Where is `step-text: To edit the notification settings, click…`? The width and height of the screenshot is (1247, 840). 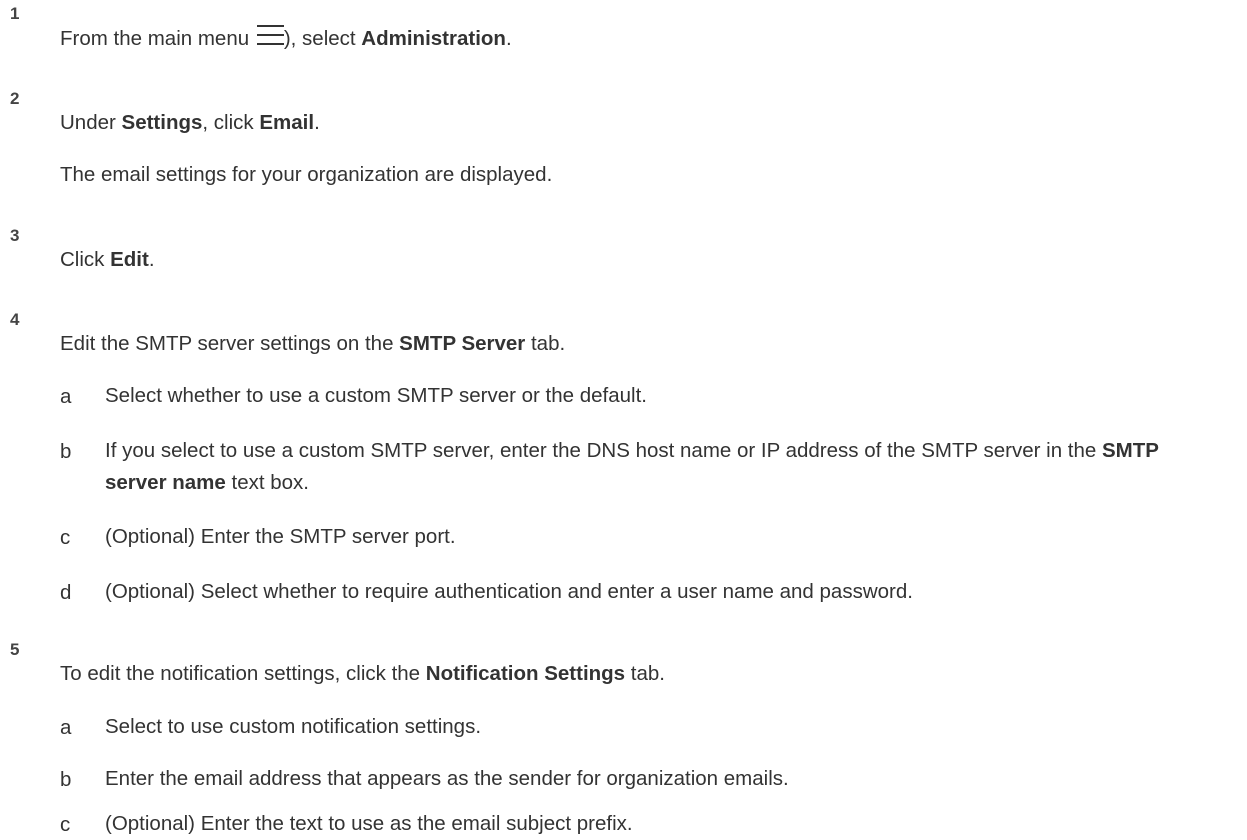 step-text: To edit the notification settings, click… is located at coordinates (362, 673).